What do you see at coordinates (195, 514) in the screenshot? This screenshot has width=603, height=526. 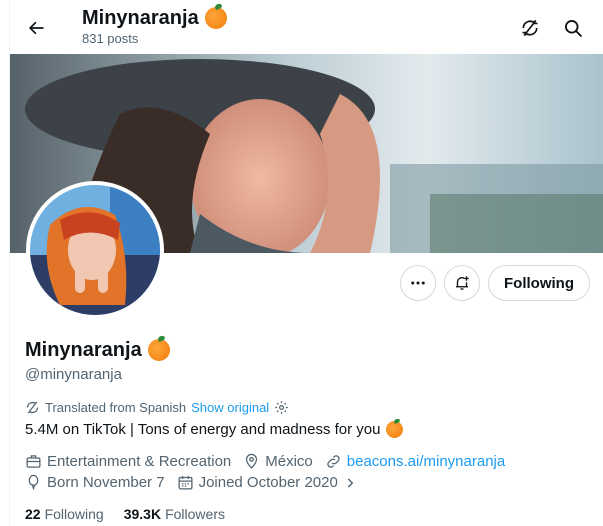 I see `followers-label: Followers` at bounding box center [195, 514].